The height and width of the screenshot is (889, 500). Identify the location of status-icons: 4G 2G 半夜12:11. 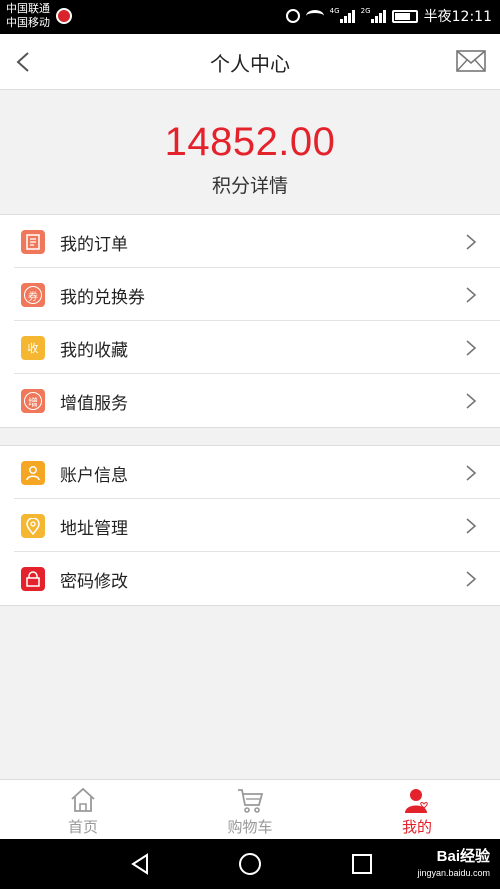
(388, 16).